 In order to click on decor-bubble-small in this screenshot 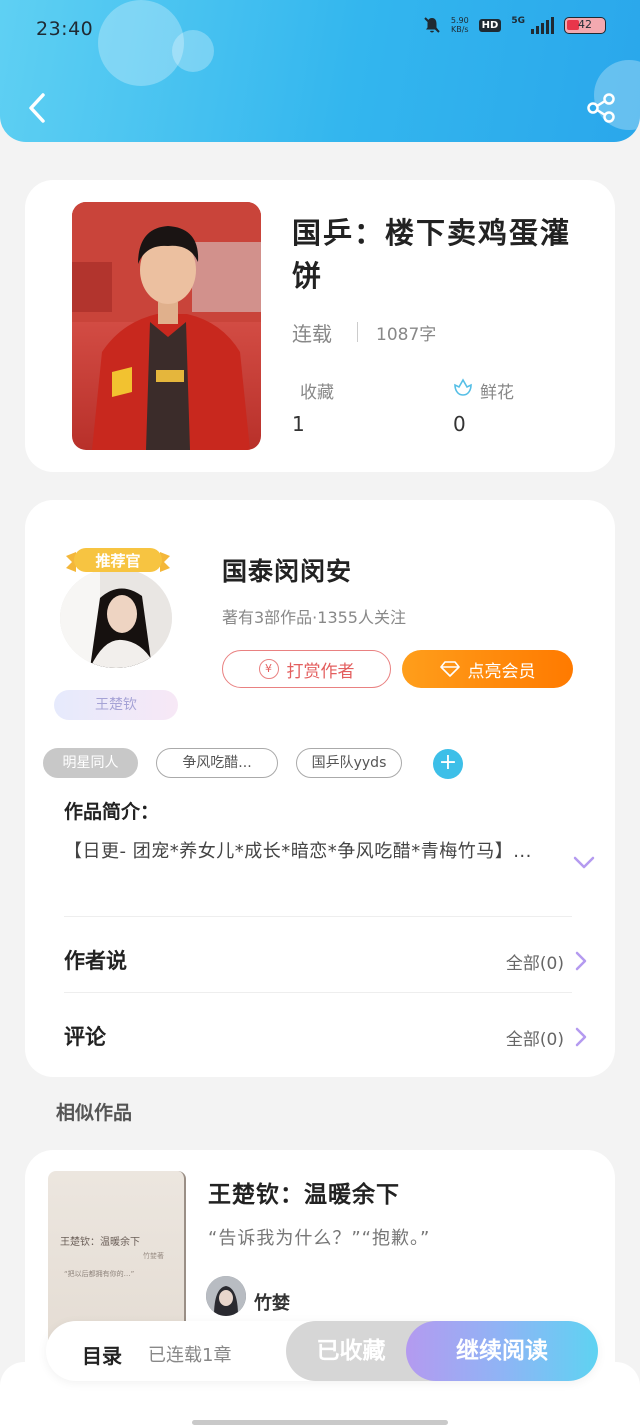, I will do `click(193, 51)`.